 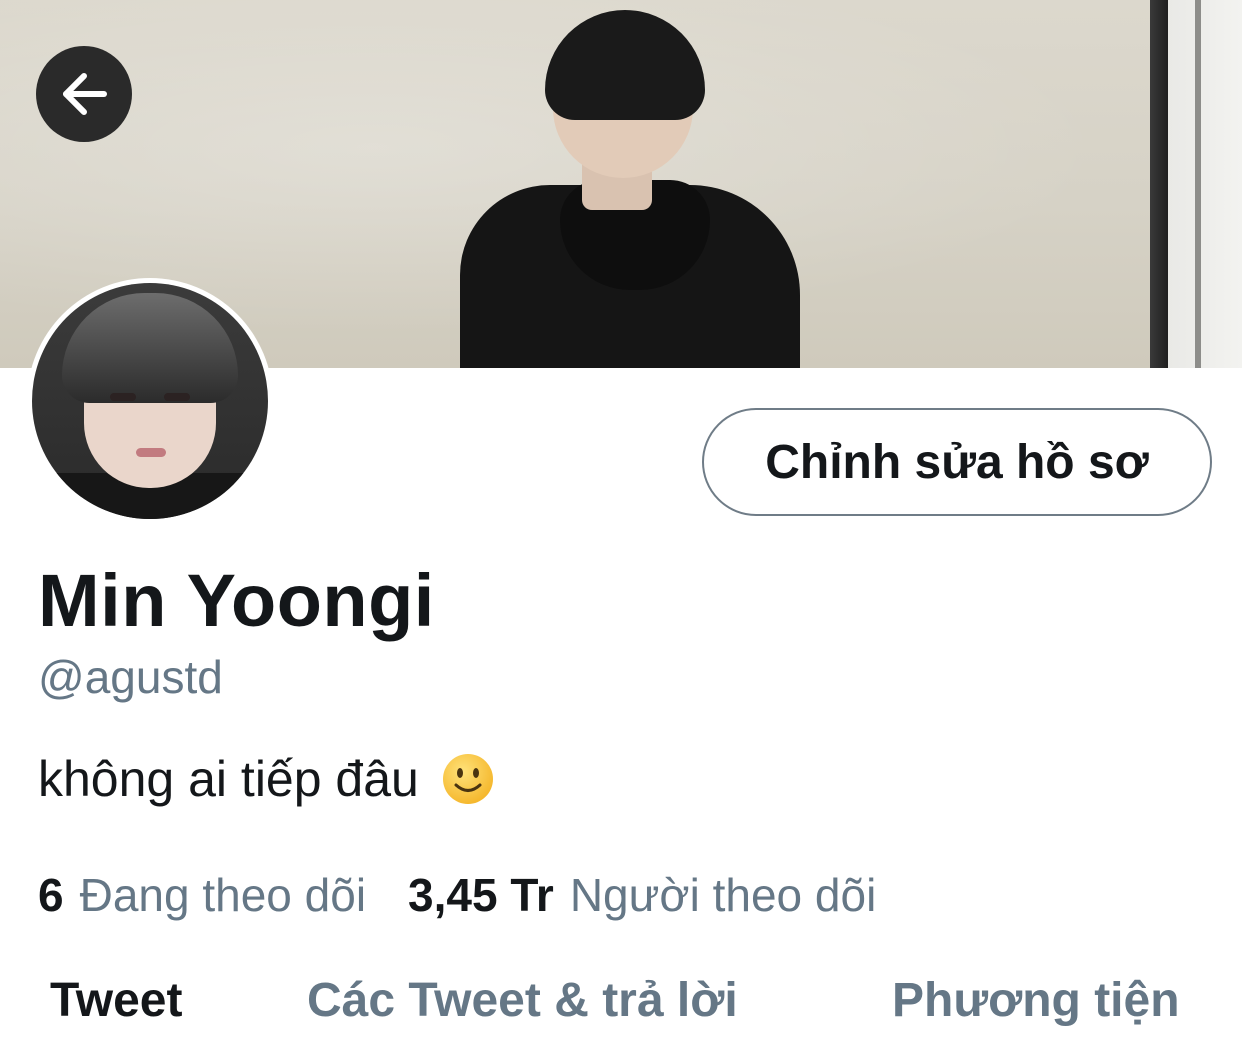 I want to click on following-label: Đang theo dõi, so click(x=223, y=895).